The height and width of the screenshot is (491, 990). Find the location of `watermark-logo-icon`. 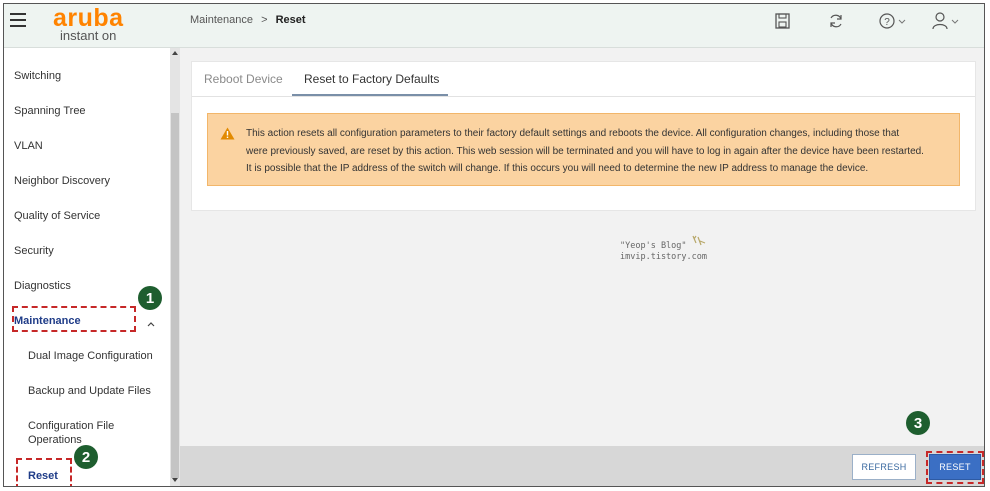

watermark-logo-icon is located at coordinates (699, 243).